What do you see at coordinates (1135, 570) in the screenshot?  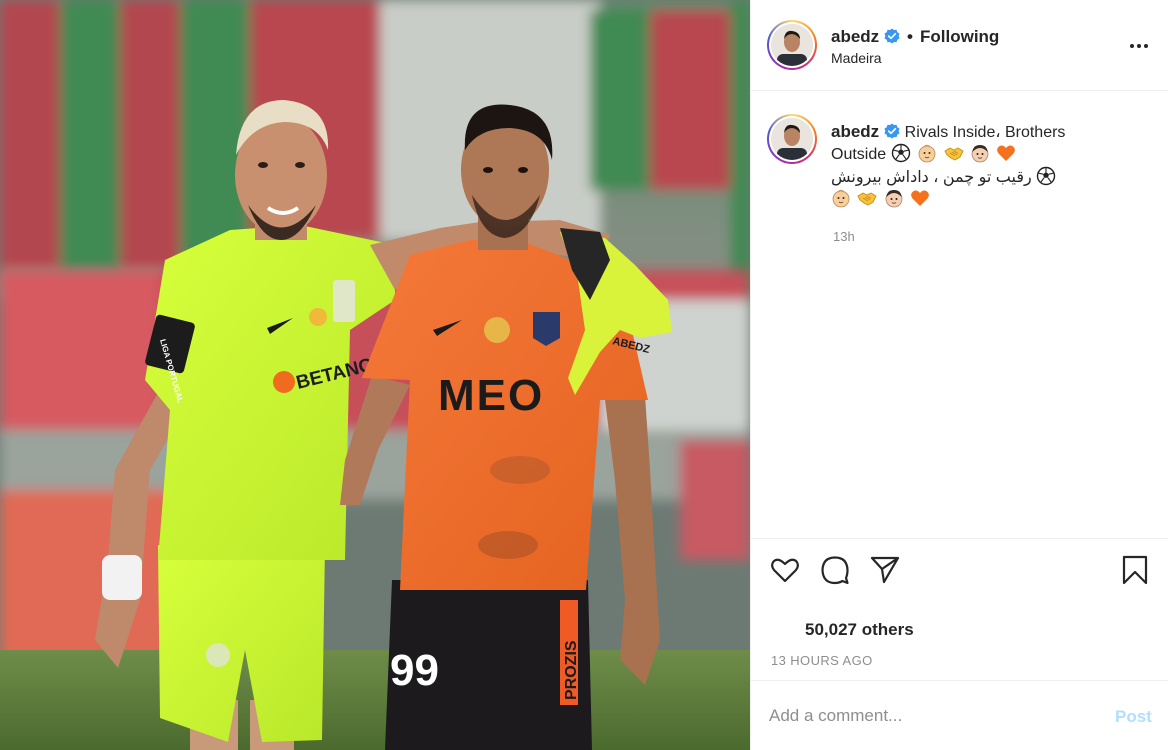 I see `bookmark-icon` at bounding box center [1135, 570].